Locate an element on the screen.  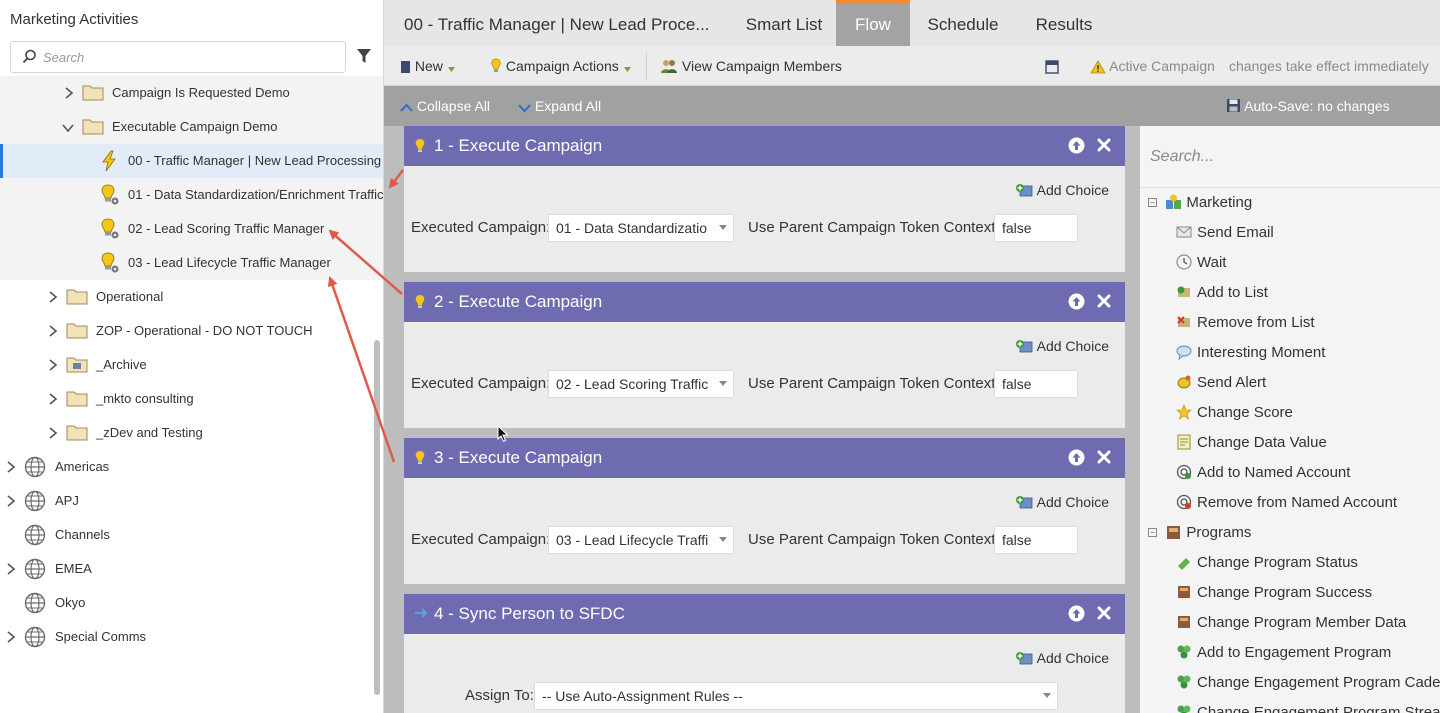
palette-item-label: Add to List is located at coordinates (1232, 292).